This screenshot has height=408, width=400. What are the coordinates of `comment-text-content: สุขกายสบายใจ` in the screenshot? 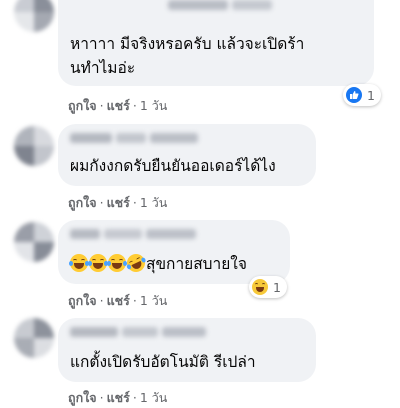 It's located at (196, 264).